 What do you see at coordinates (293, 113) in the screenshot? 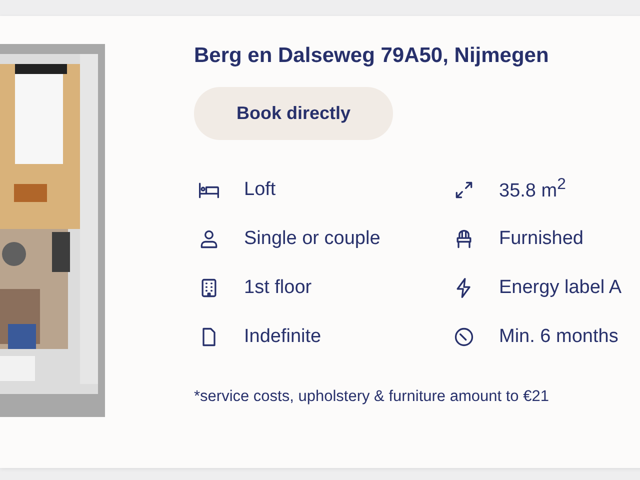
I see `book-directly-button: Book directly` at bounding box center [293, 113].